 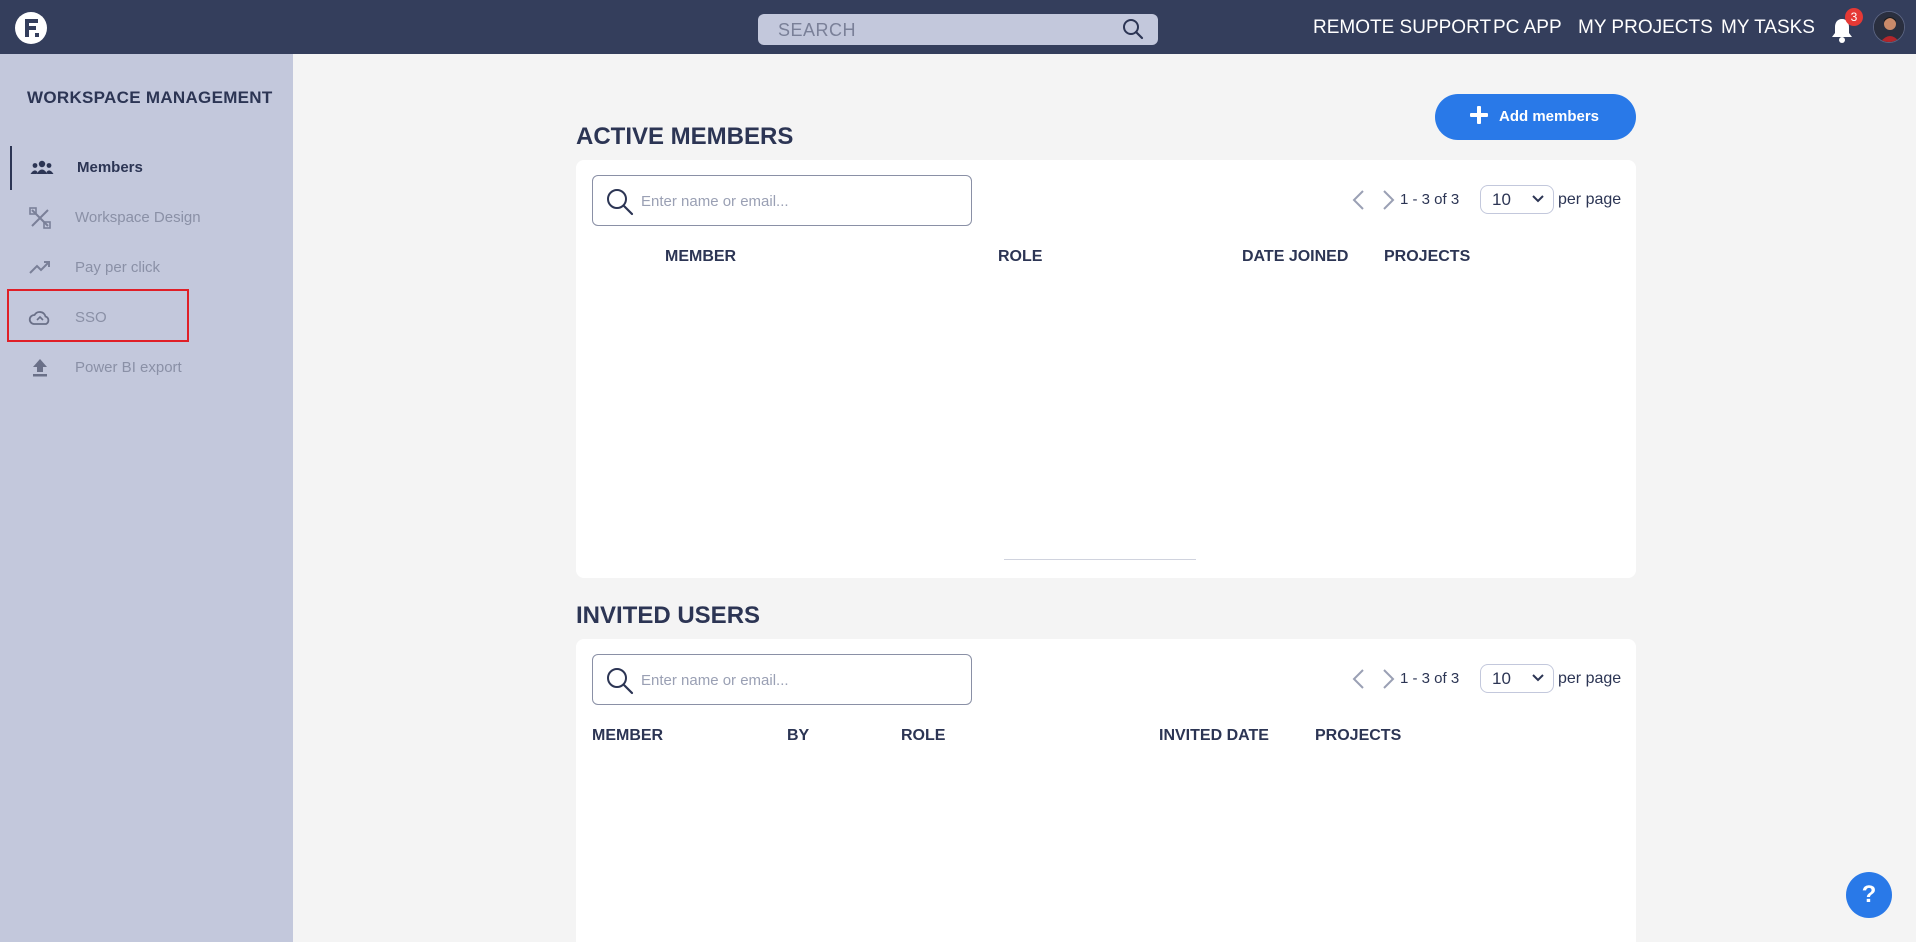 I want to click on column-header-by: BY, so click(x=798, y=736).